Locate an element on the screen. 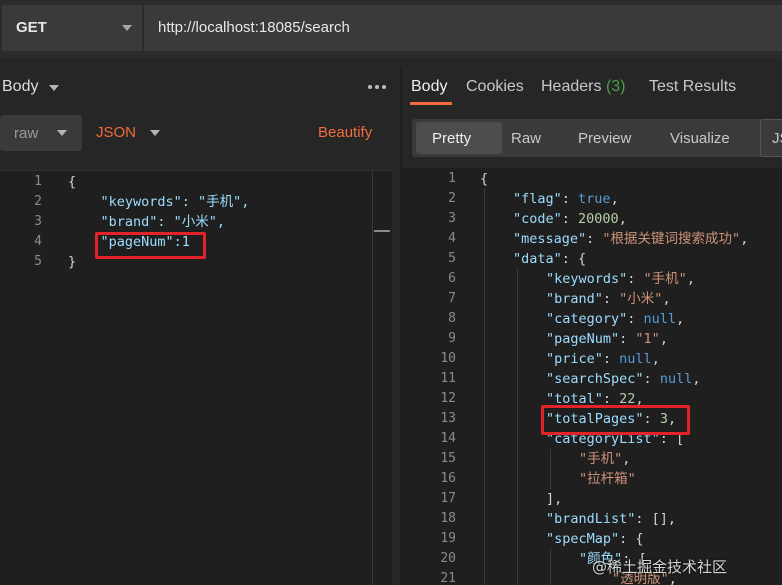 The height and width of the screenshot is (585, 782). pagenum-value: "1" is located at coordinates (647, 339).